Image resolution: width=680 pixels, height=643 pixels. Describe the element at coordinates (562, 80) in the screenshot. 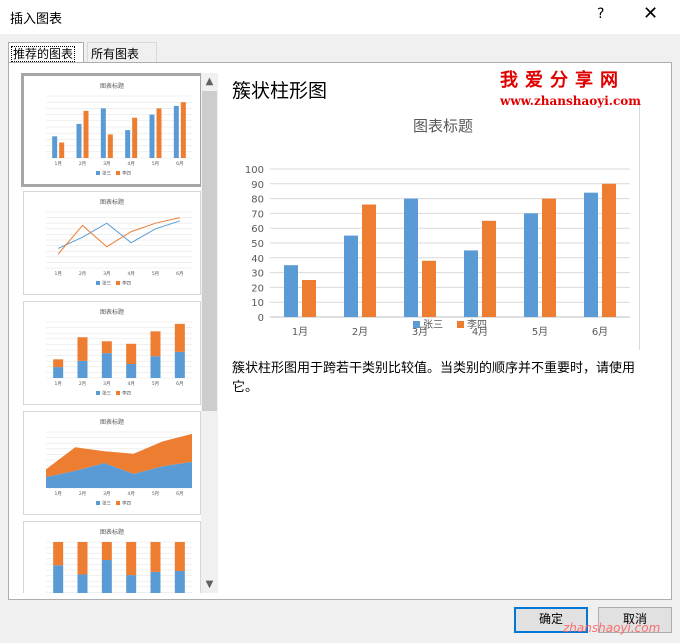

I see `watermark-logo: 我爱分享网` at that location.